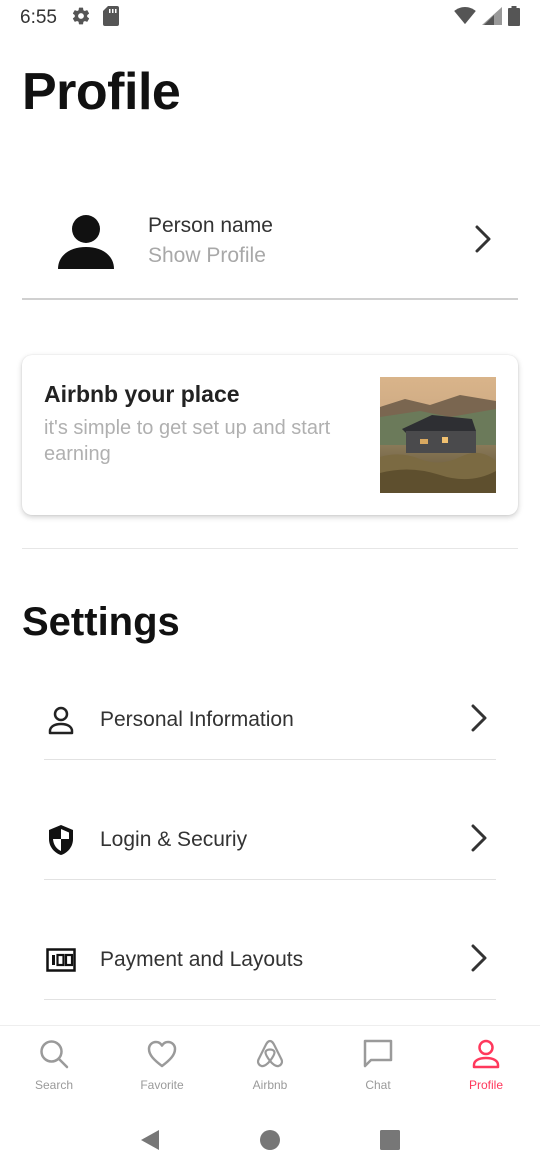  What do you see at coordinates (61, 720) in the screenshot?
I see `person-outline-icon` at bounding box center [61, 720].